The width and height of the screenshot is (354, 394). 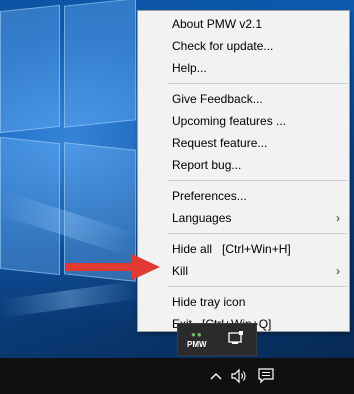 What do you see at coordinates (209, 302) in the screenshot?
I see `menu-item-label: Hide tray icon` at bounding box center [209, 302].